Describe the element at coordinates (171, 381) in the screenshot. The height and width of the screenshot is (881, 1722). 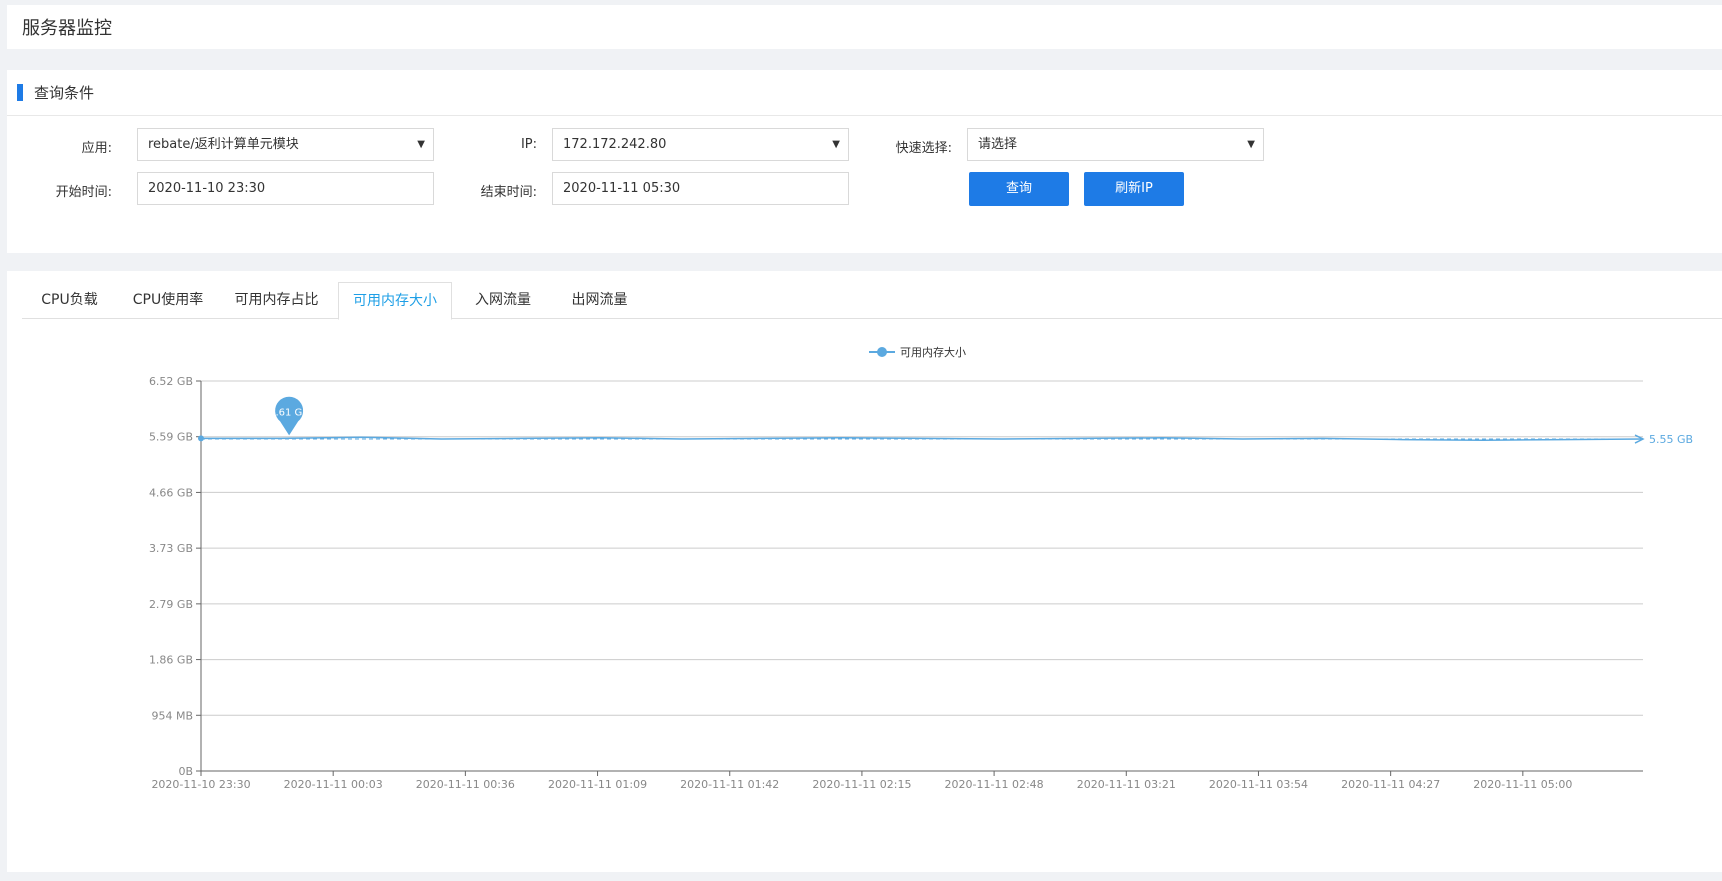
I see `y-tick-label: 6.52 GB` at that location.